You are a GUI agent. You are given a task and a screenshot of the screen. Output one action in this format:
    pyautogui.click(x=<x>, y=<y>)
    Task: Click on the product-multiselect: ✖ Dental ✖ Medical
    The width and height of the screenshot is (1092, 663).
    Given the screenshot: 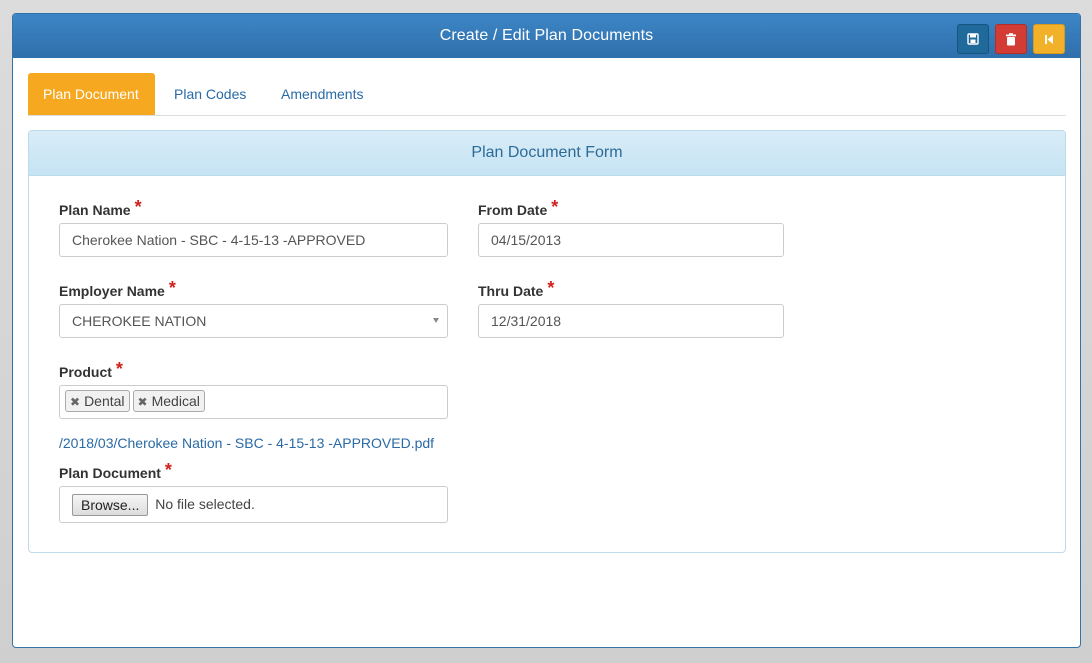 What is the action you would take?
    pyautogui.click(x=253, y=402)
    